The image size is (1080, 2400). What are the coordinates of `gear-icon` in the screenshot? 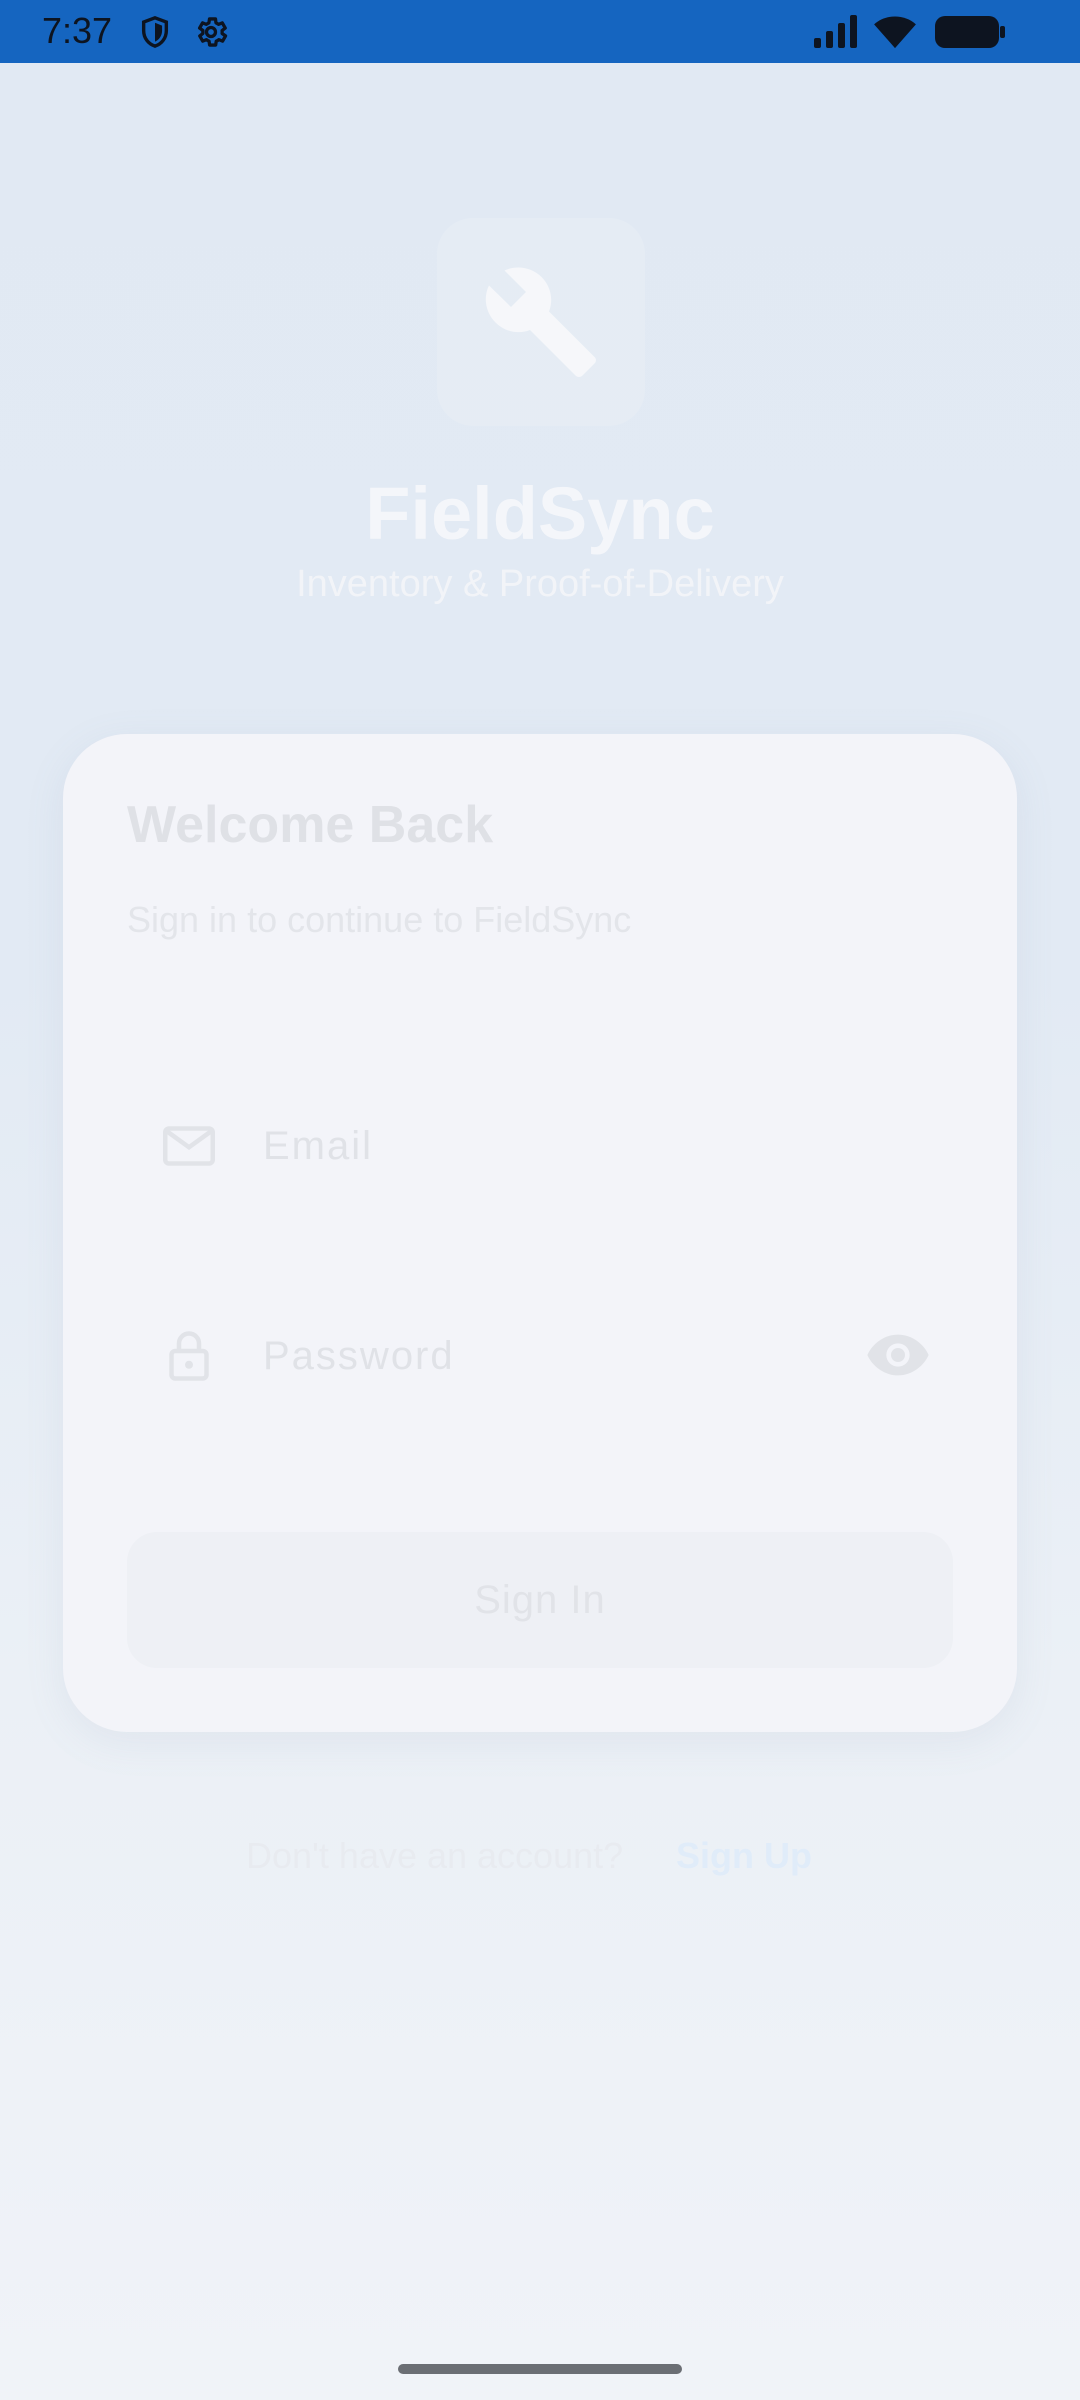 It's located at (212, 32).